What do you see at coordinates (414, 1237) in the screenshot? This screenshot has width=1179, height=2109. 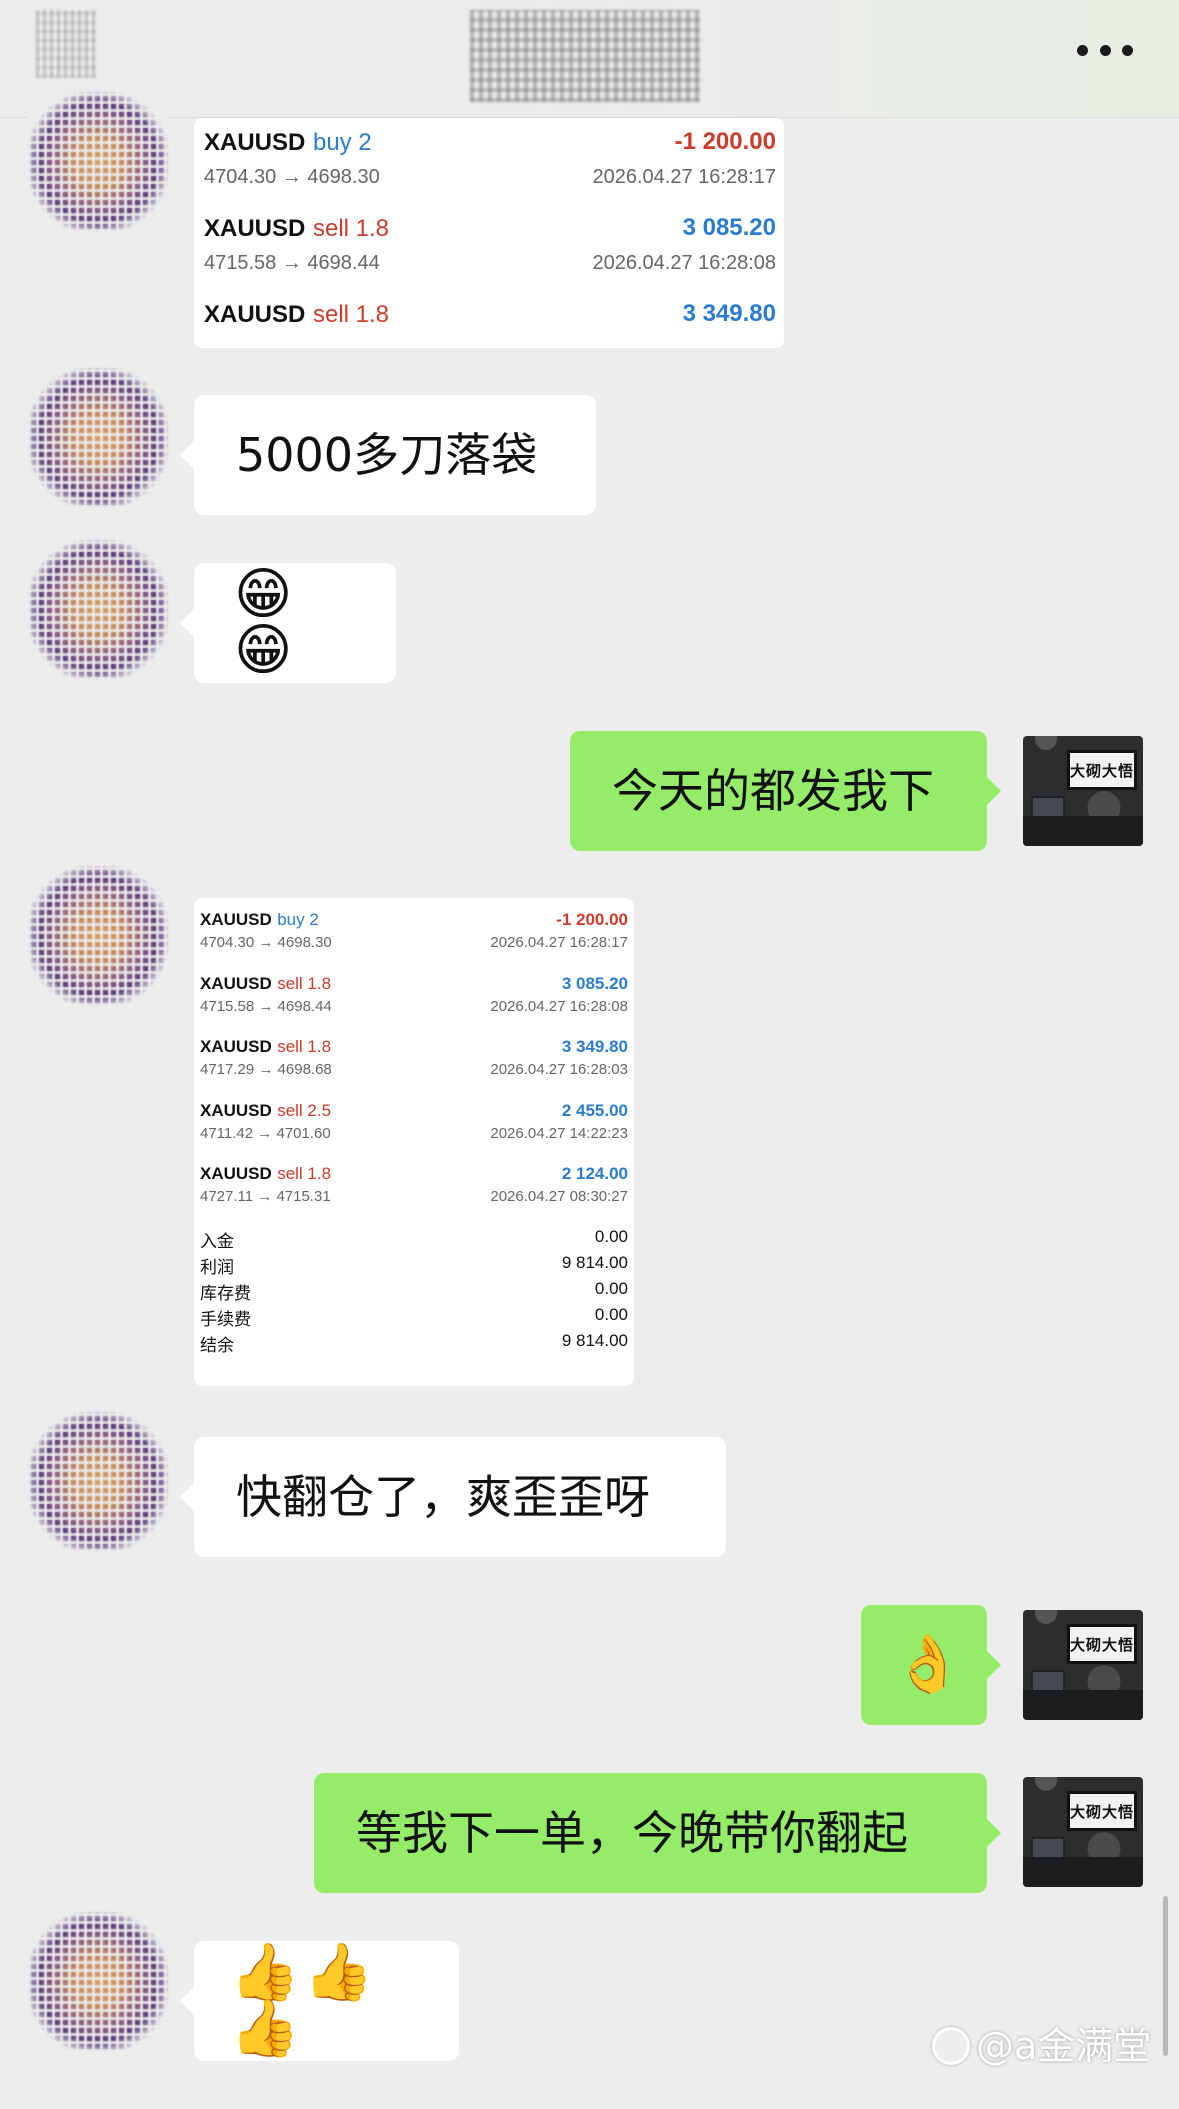 I see `summary-row: 入金 0.00` at bounding box center [414, 1237].